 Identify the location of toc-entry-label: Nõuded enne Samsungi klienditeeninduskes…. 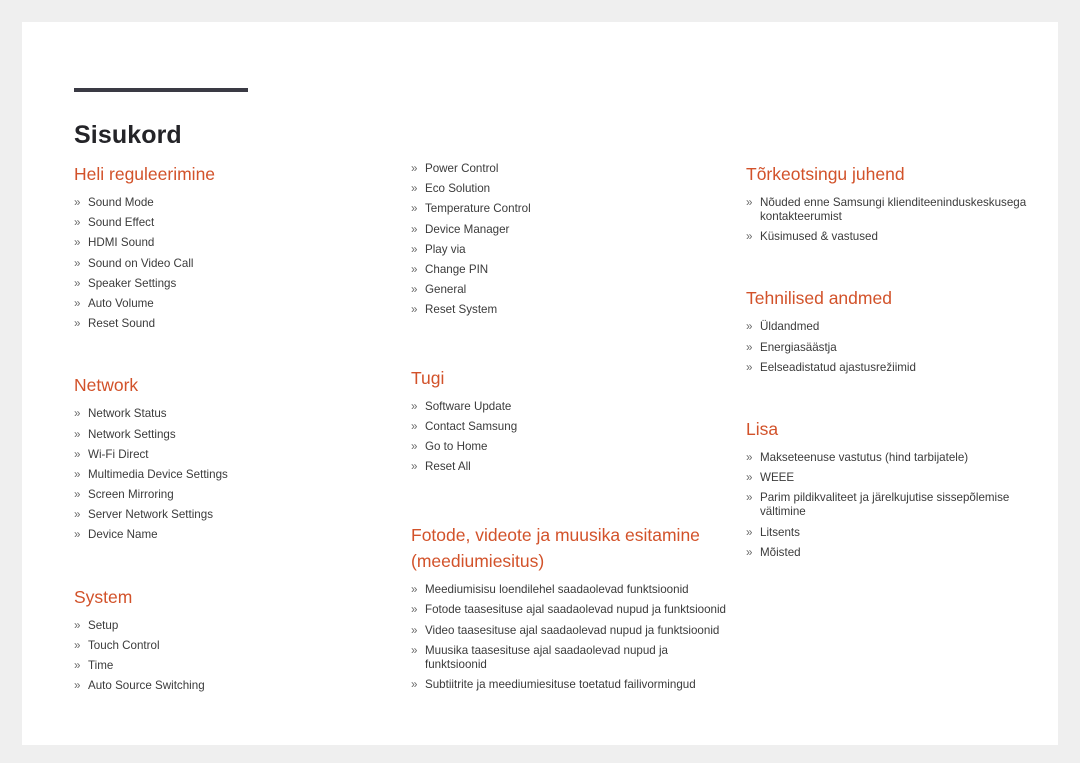
(893, 209).